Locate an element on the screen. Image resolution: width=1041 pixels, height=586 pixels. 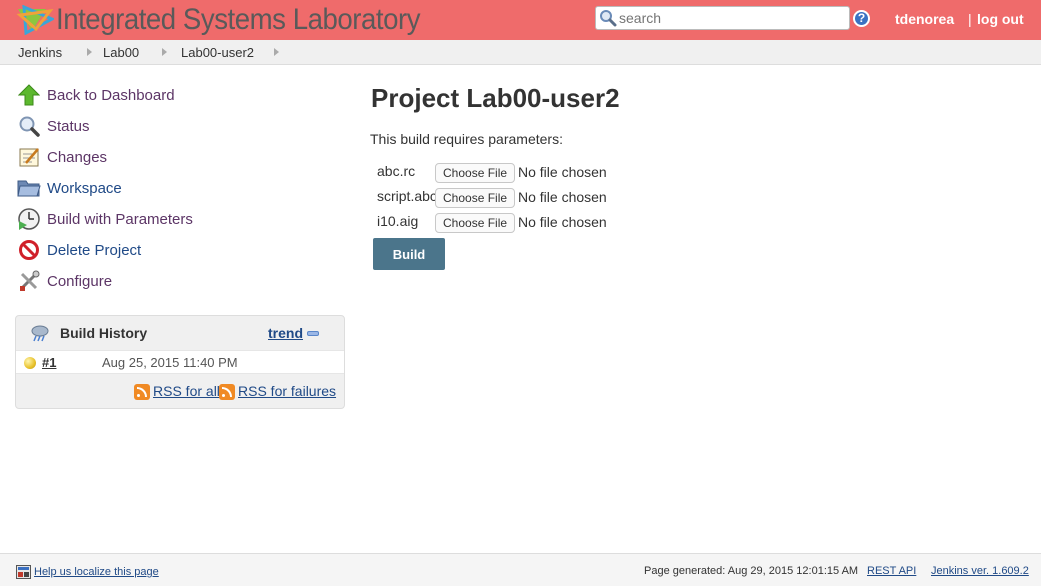
rest-api-link: REST API is located at coordinates (891, 571).